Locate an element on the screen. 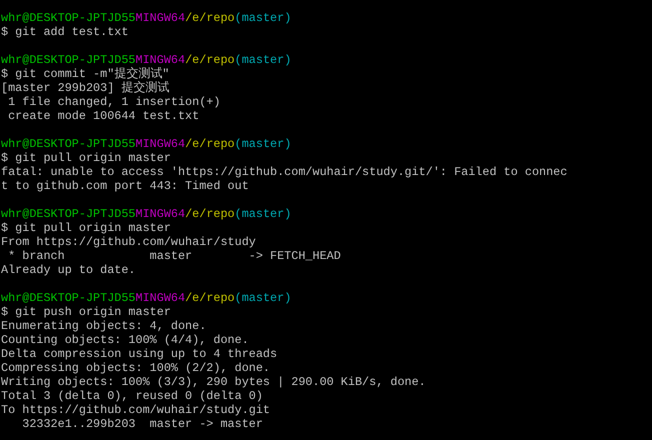 This screenshot has width=652, height=440. output-line: t to github.com port 443: Timed out is located at coordinates (125, 186).